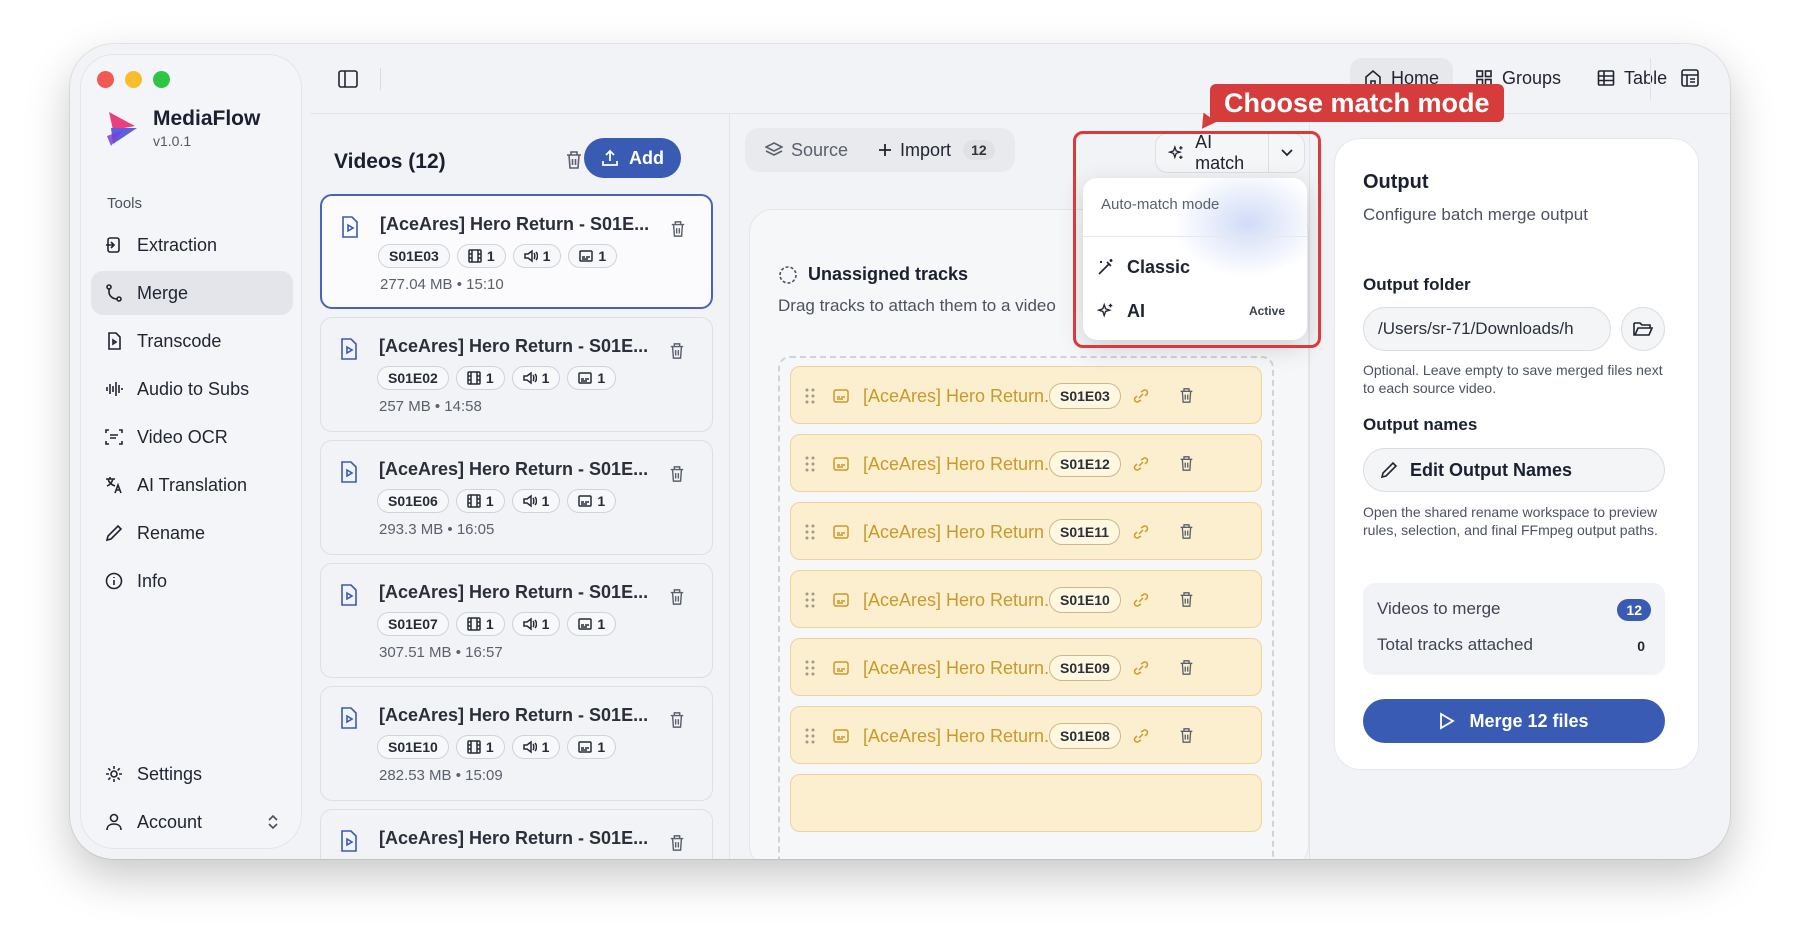 Image resolution: width=1800 pixels, height=949 pixels. Describe the element at coordinates (979, 150) in the screenshot. I see `import-count-badge: 12` at that location.